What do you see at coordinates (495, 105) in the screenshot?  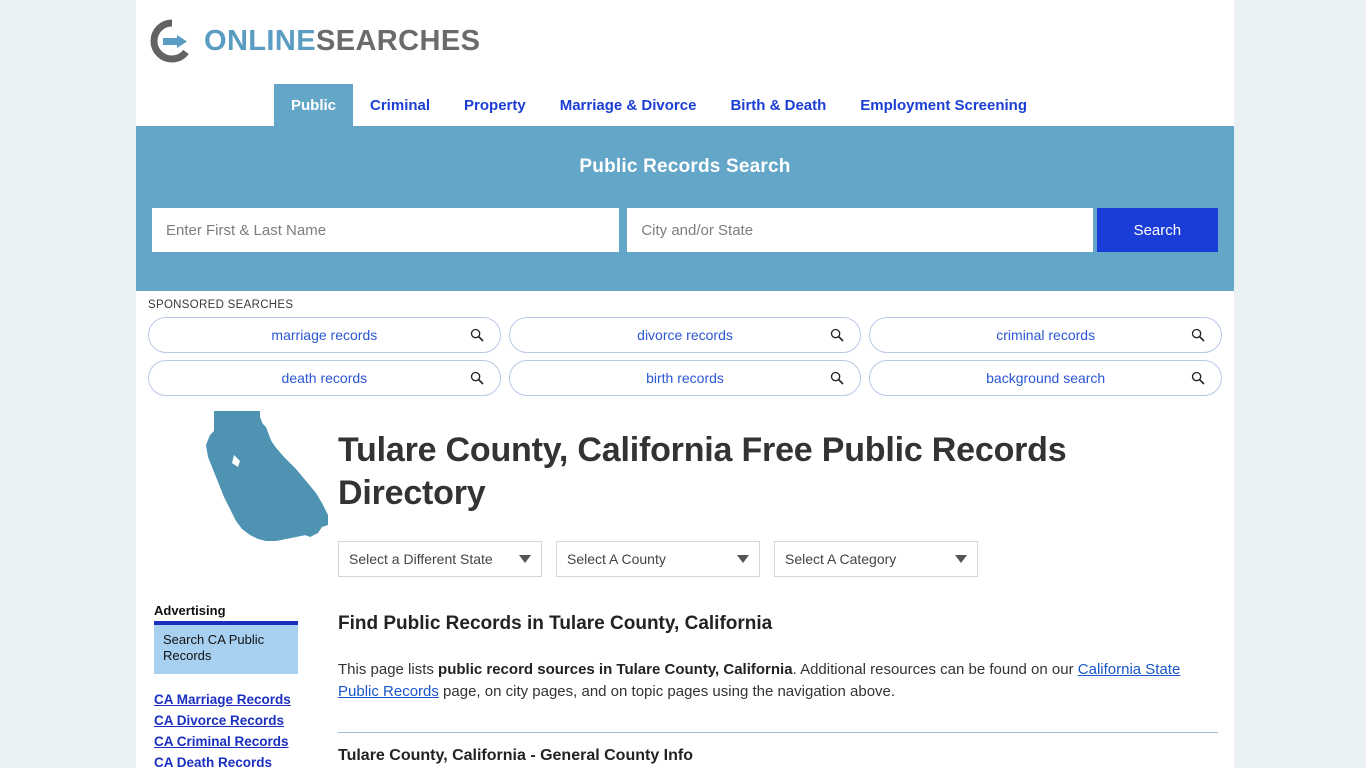 I see `tab-property: Property` at bounding box center [495, 105].